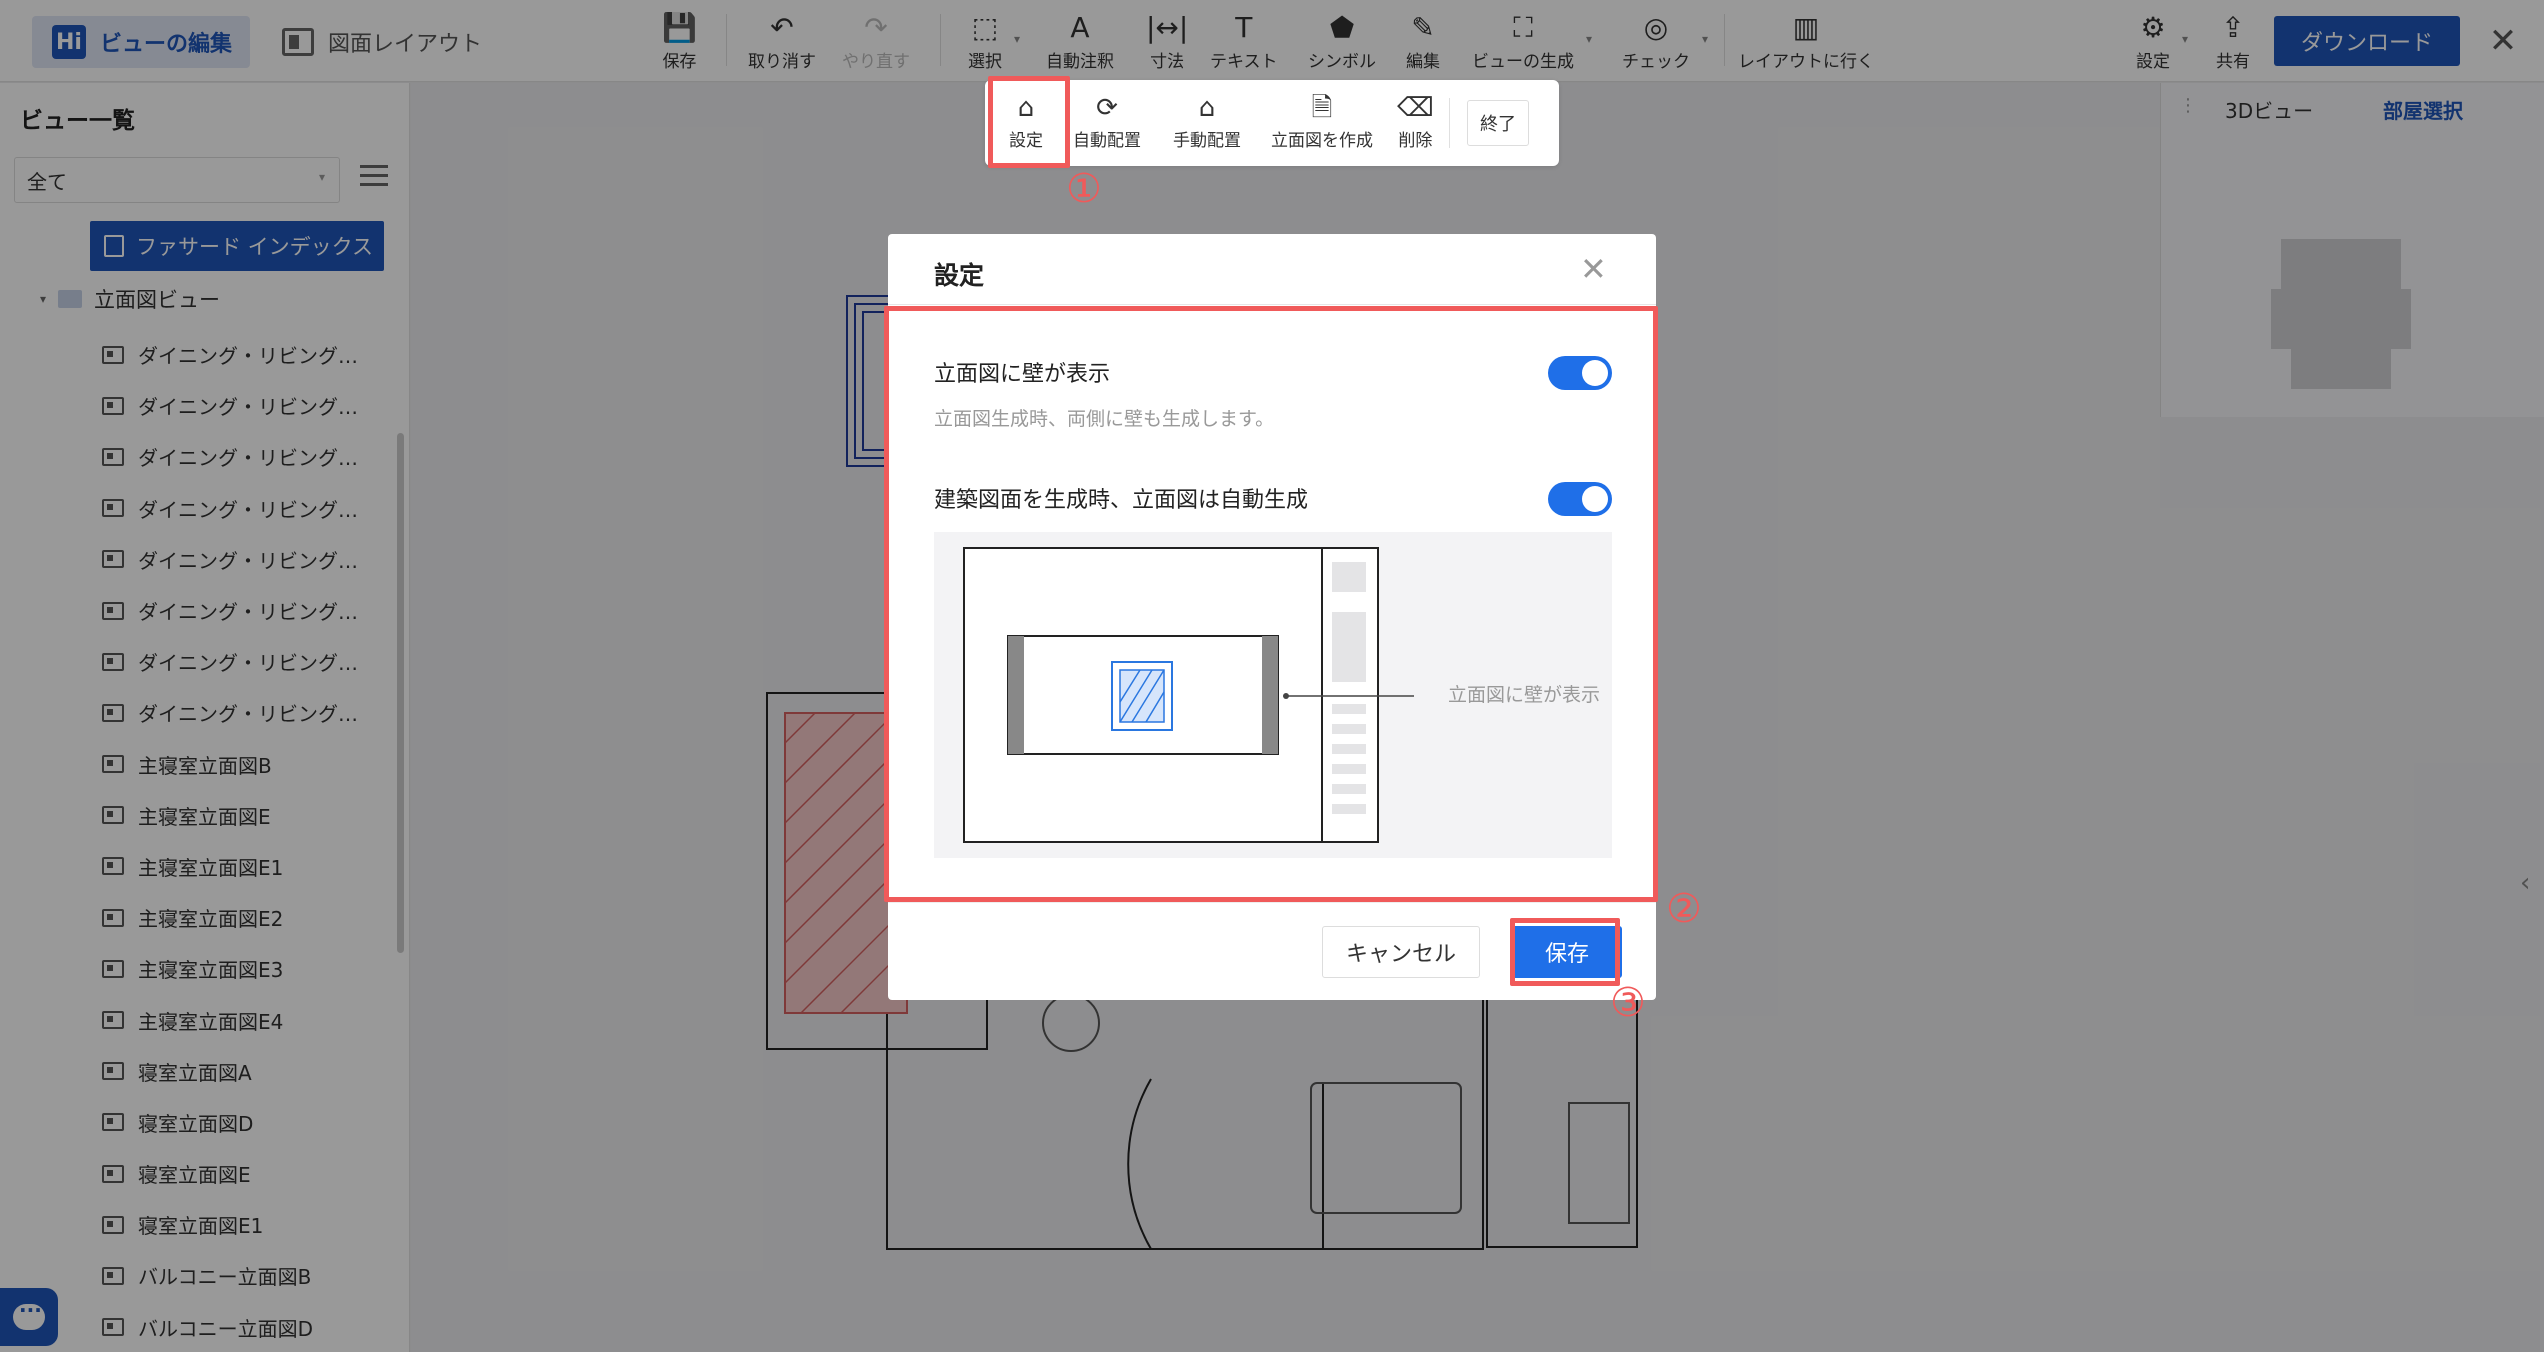 Image resolution: width=2544 pixels, height=1352 pixels. I want to click on end-button: 終了, so click(1498, 123).